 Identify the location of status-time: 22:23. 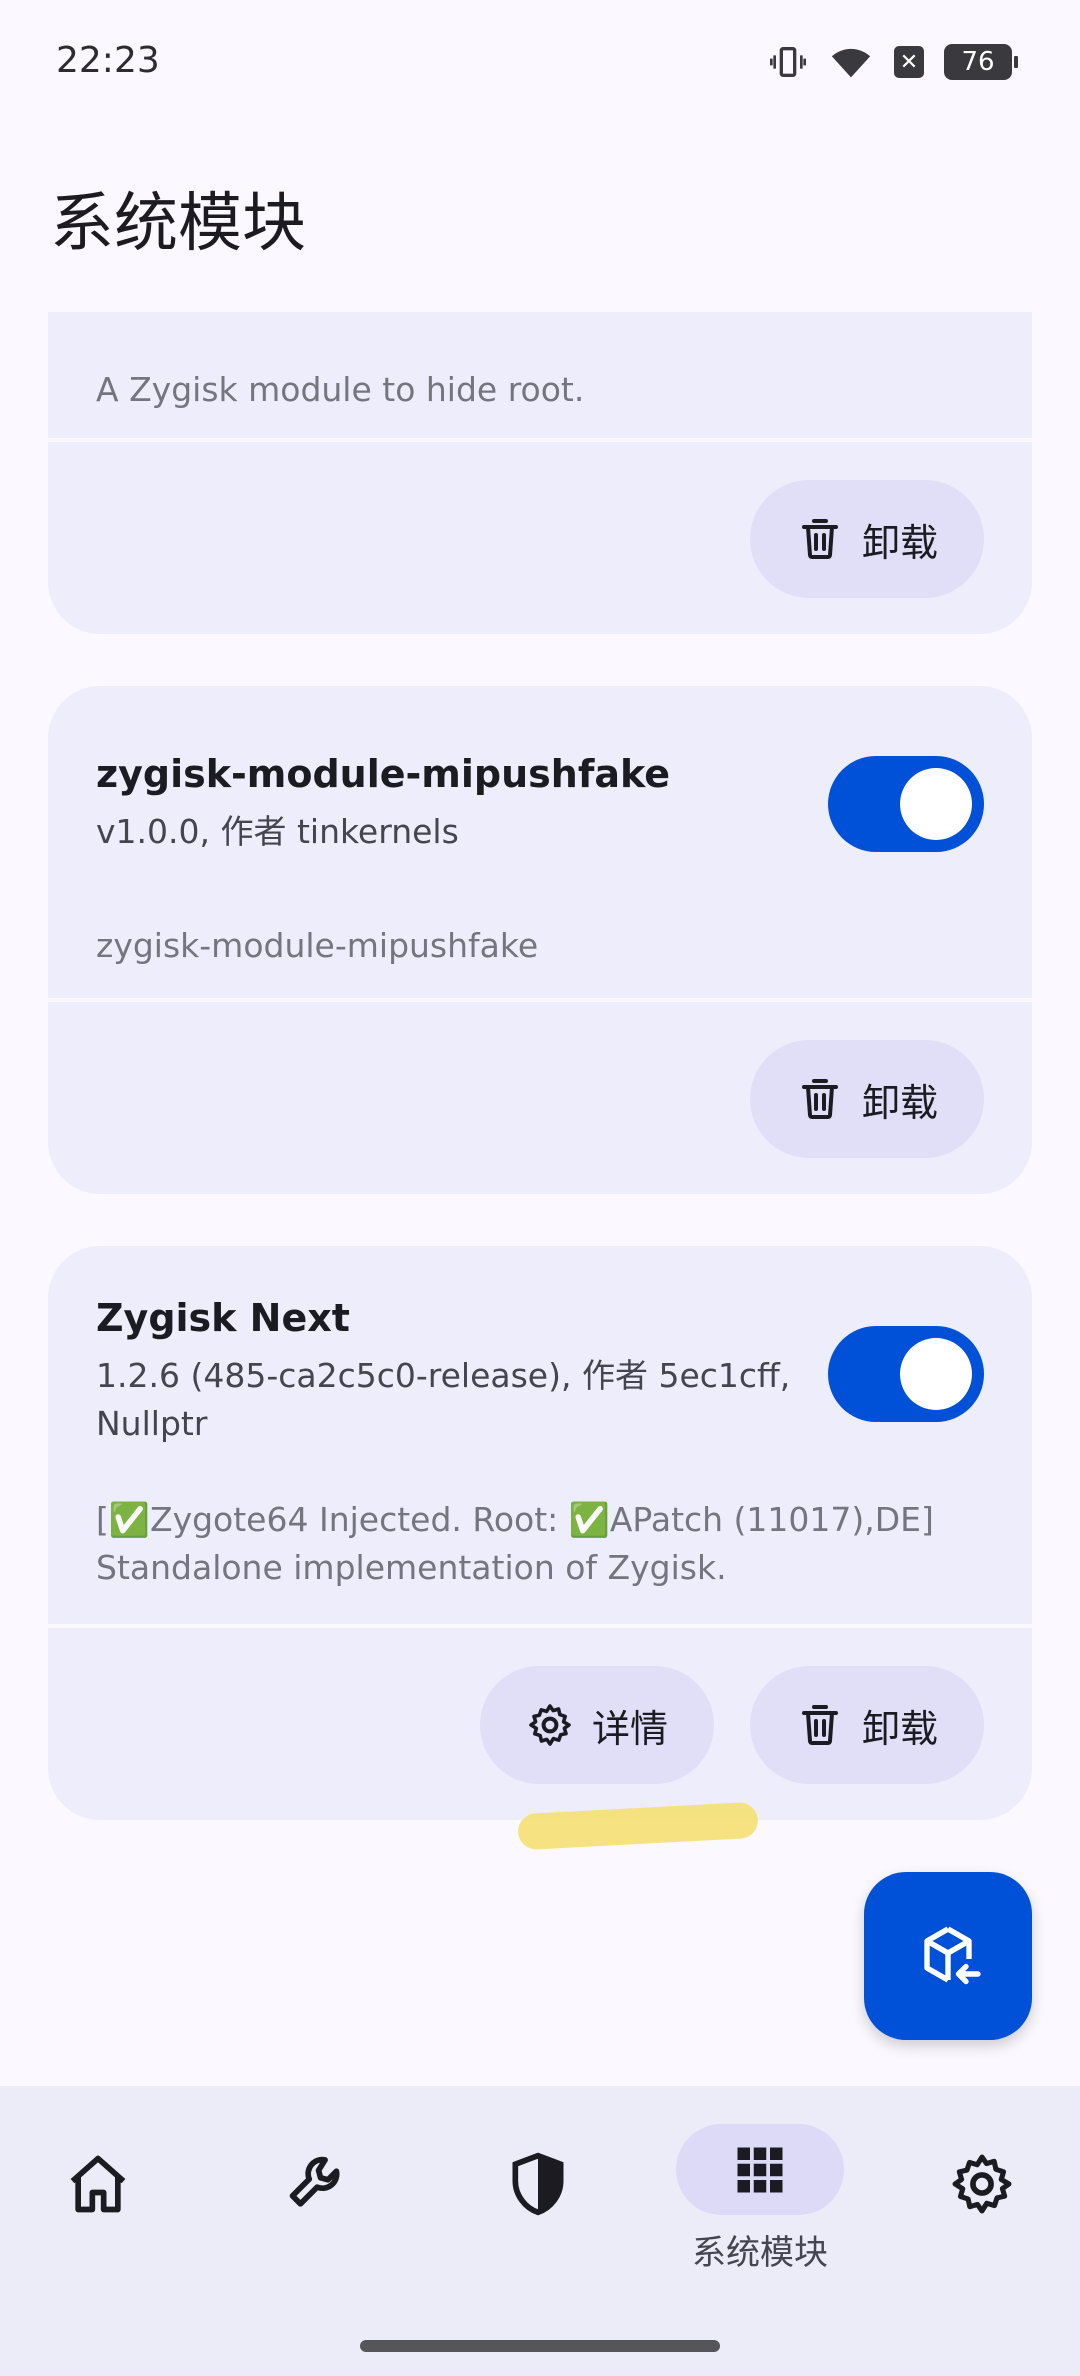
(108, 60).